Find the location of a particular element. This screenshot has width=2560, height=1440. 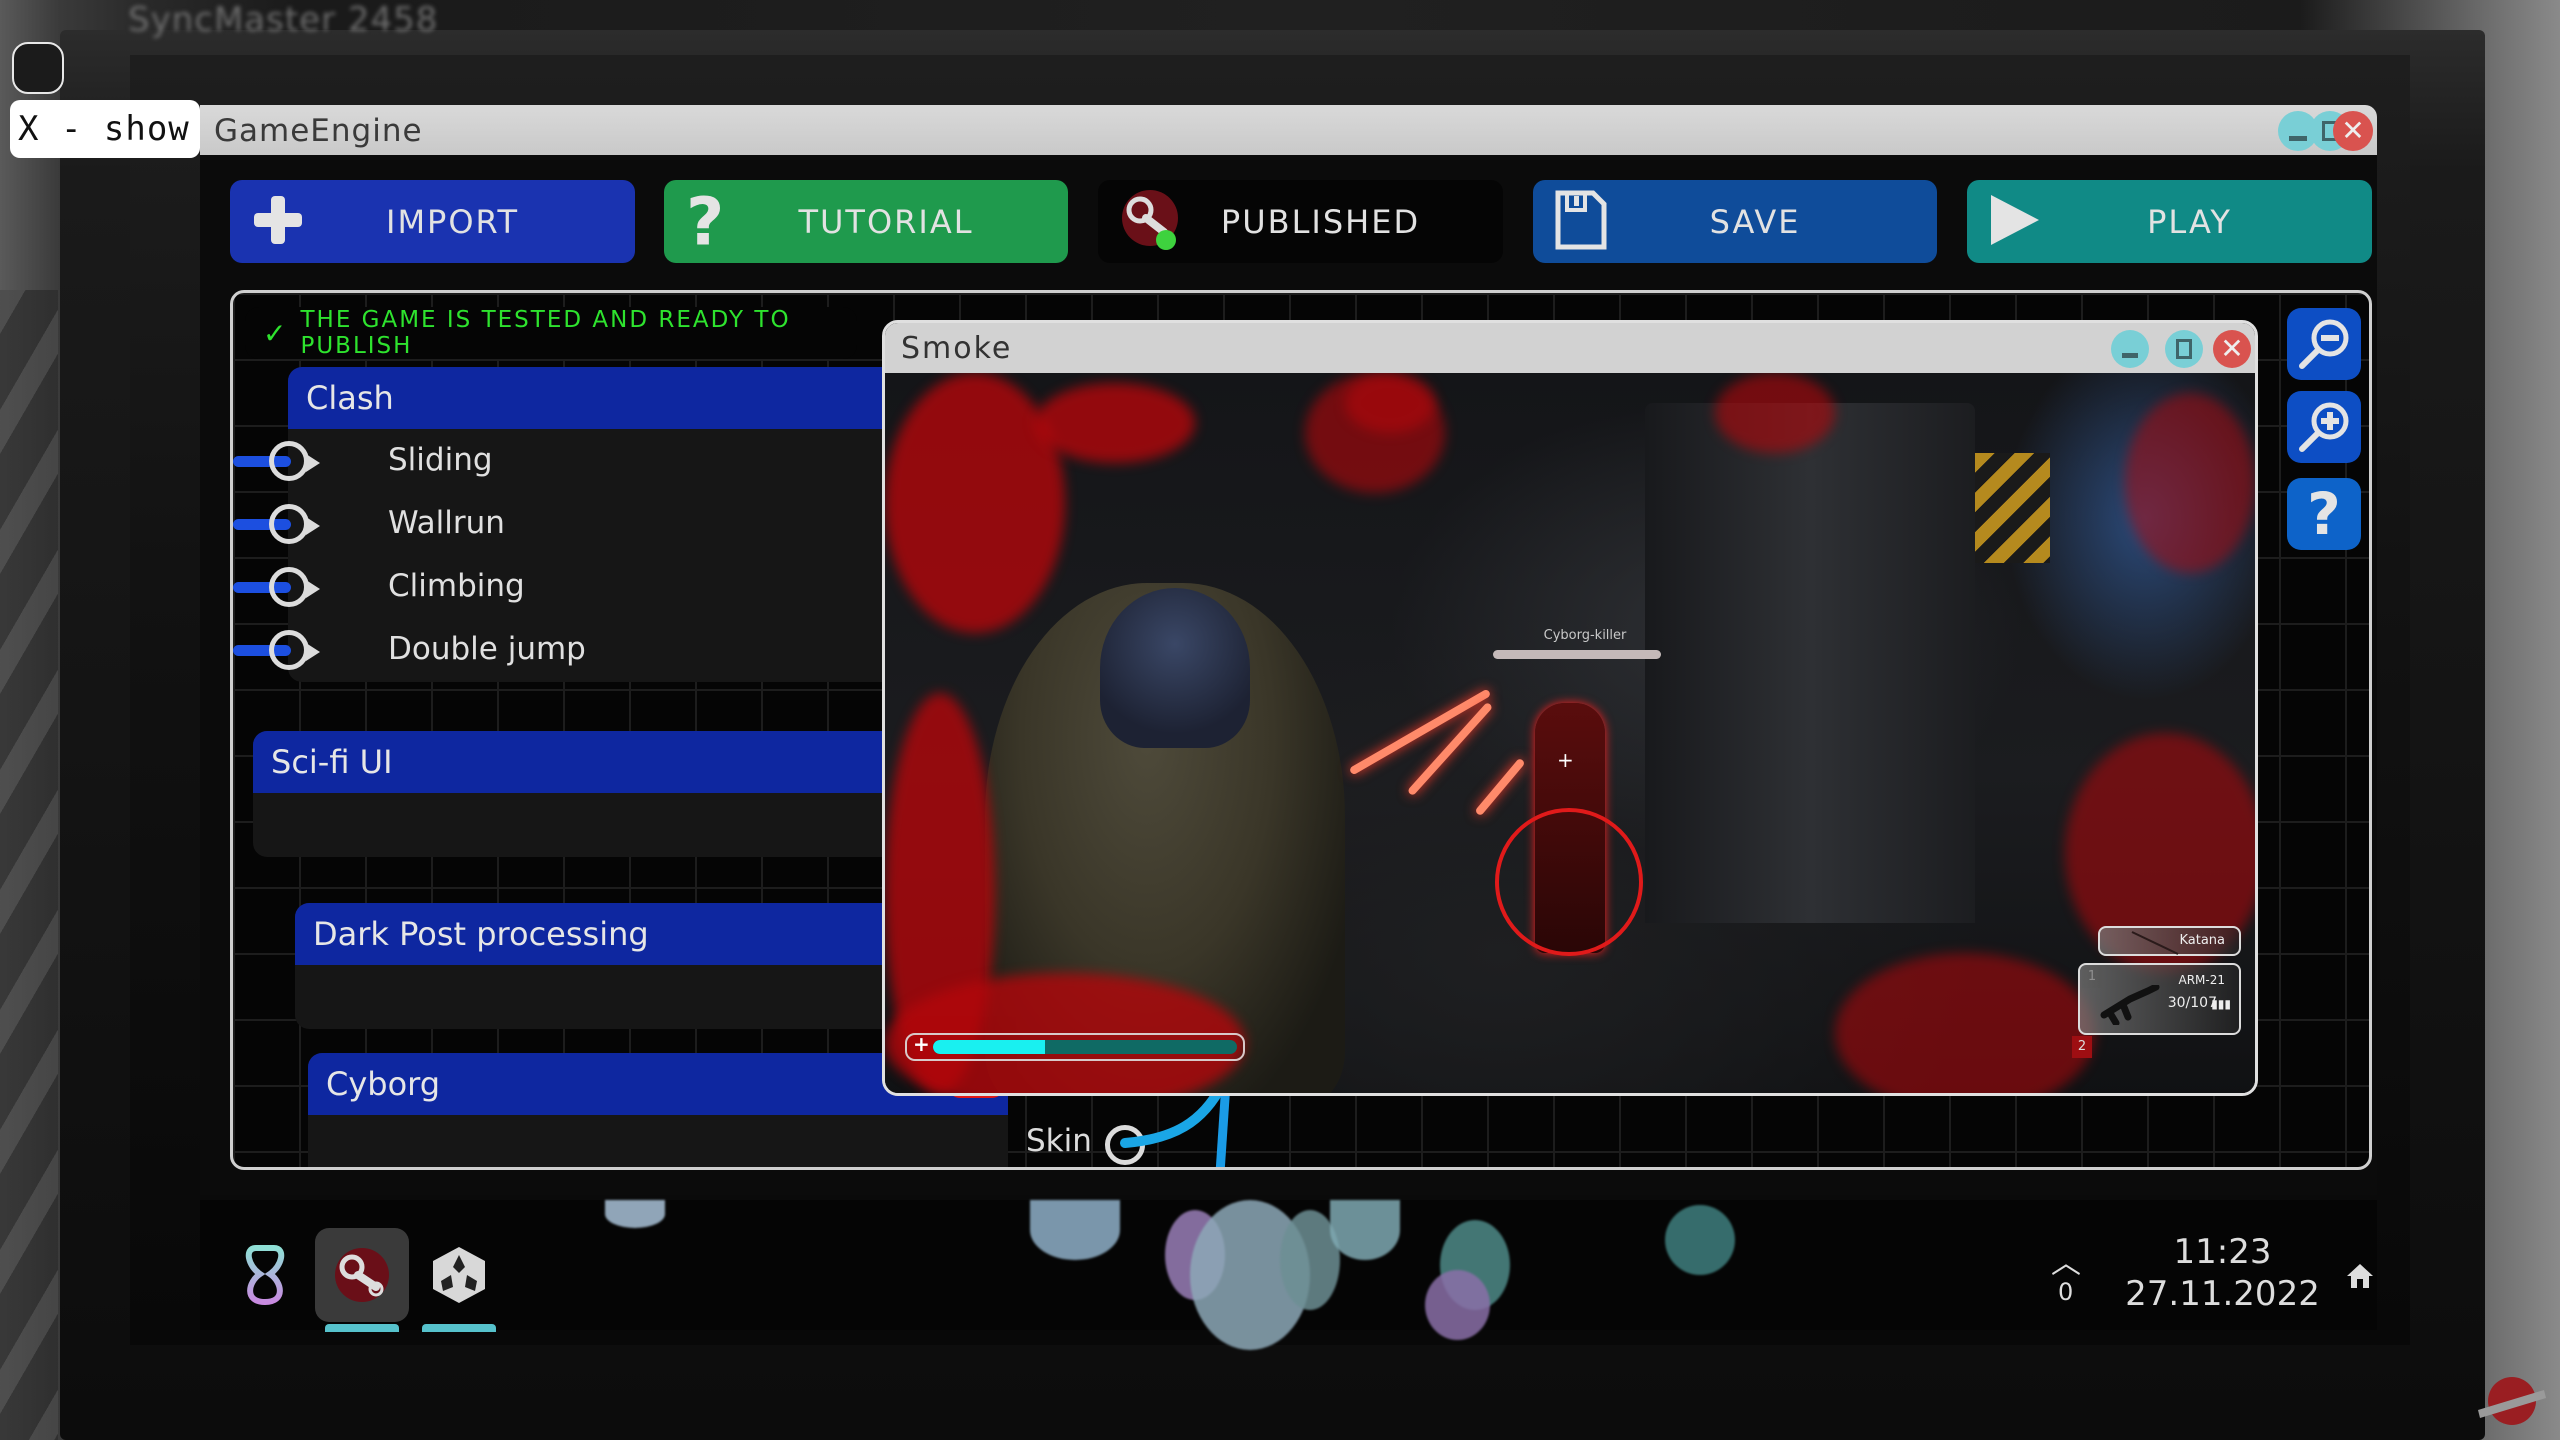

katana-icon is located at coordinates (2155, 943).